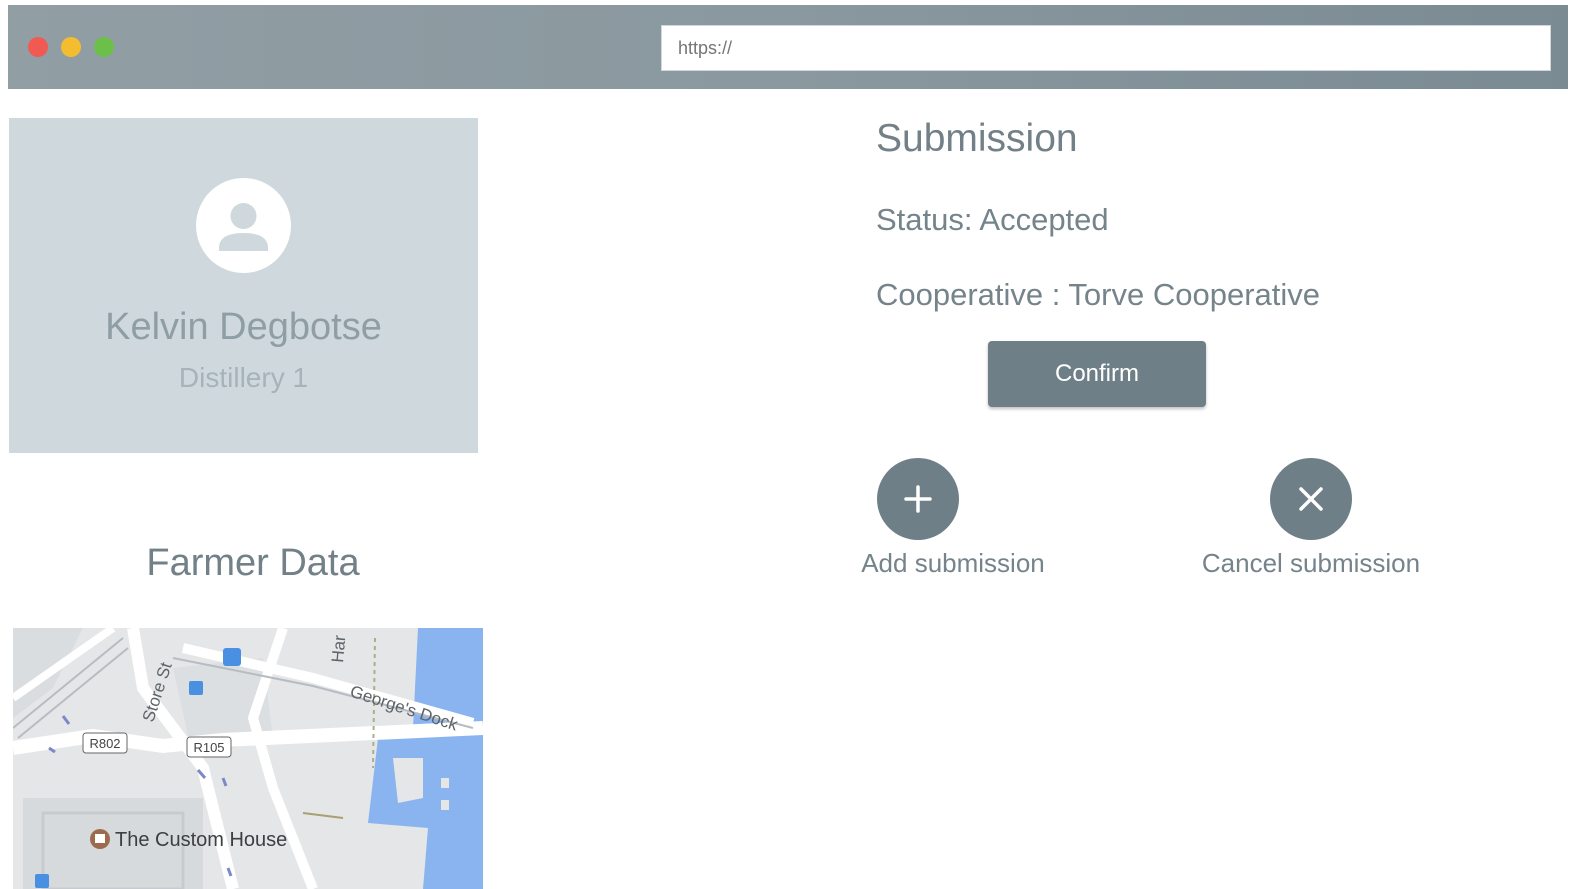 This screenshot has height=889, width=1572. Describe the element at coordinates (992, 219) in the screenshot. I see `submission-status: Status: Accepted` at that location.